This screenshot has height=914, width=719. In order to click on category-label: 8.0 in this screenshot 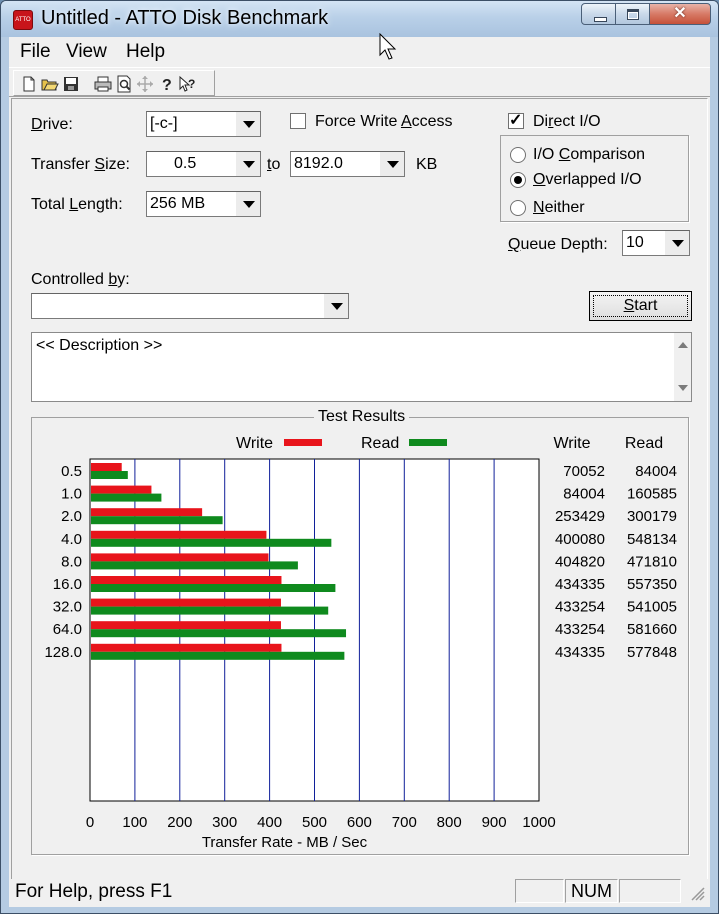, I will do `click(71, 561)`.